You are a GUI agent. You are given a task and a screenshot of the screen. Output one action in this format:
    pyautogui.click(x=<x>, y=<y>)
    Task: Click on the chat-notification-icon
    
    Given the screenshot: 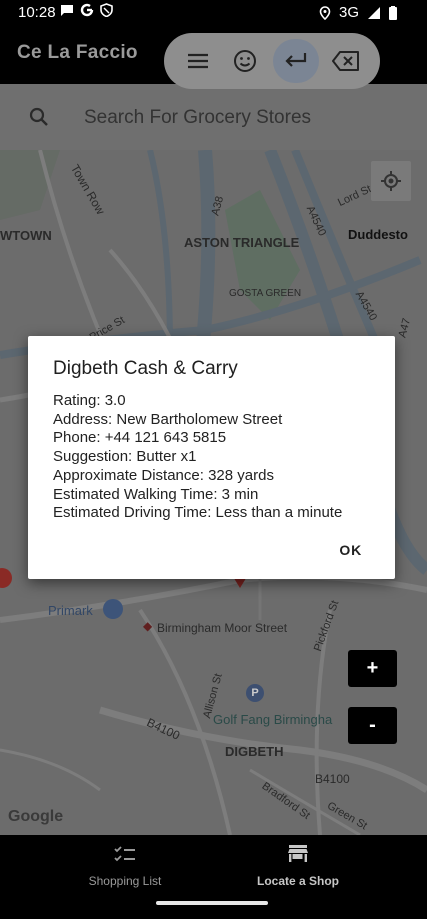 What is the action you would take?
    pyautogui.click(x=67, y=10)
    